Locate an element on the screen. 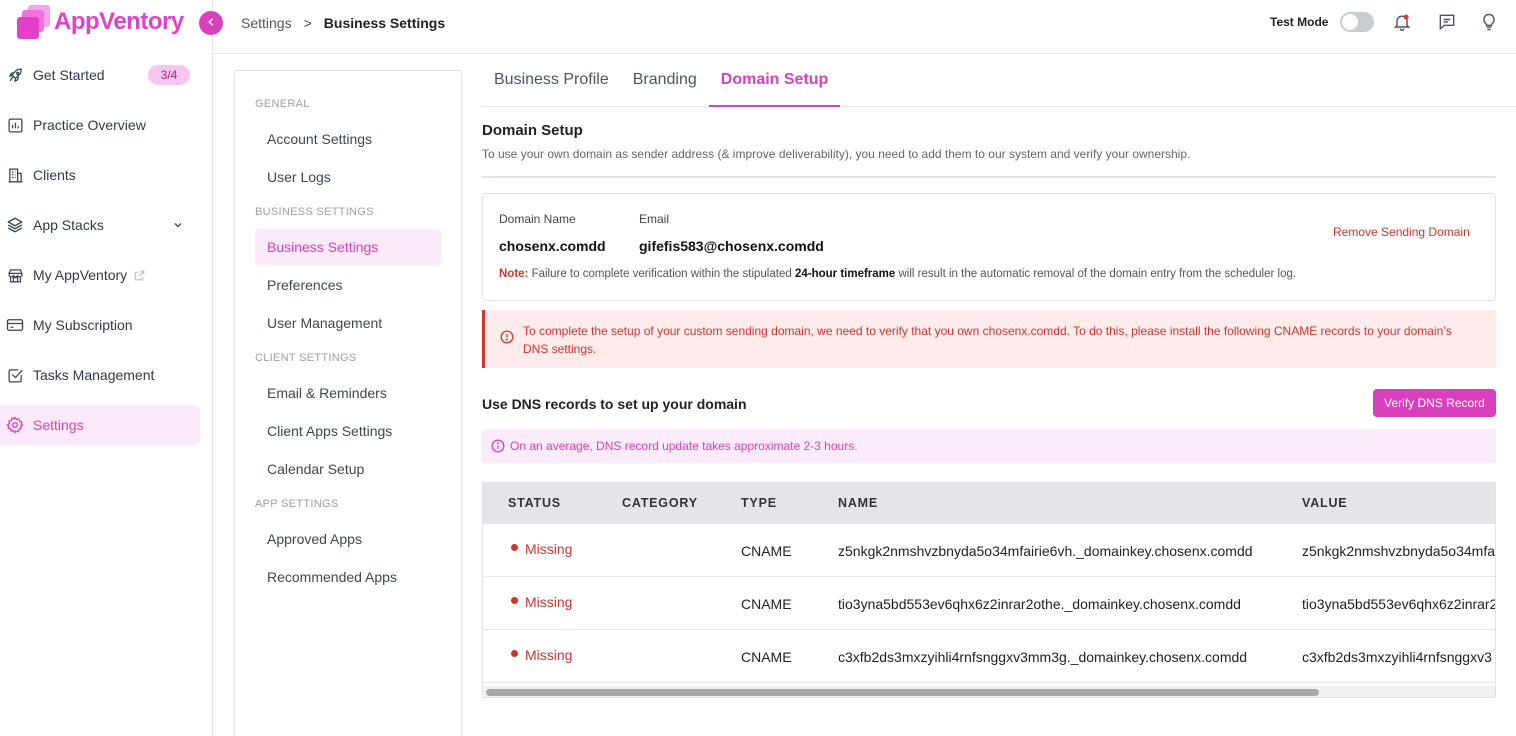  alert-circle-icon is located at coordinates (507, 339).